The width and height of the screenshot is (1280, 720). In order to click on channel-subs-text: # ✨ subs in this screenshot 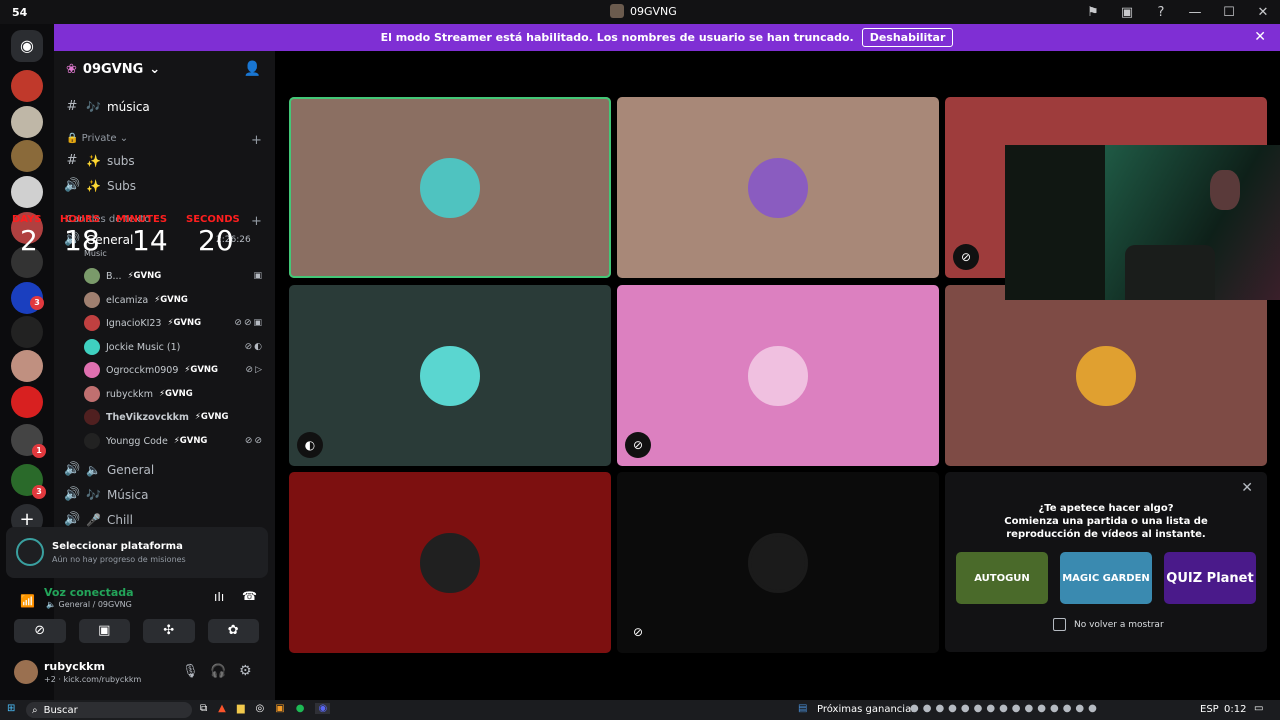, I will do `click(99, 160)`.